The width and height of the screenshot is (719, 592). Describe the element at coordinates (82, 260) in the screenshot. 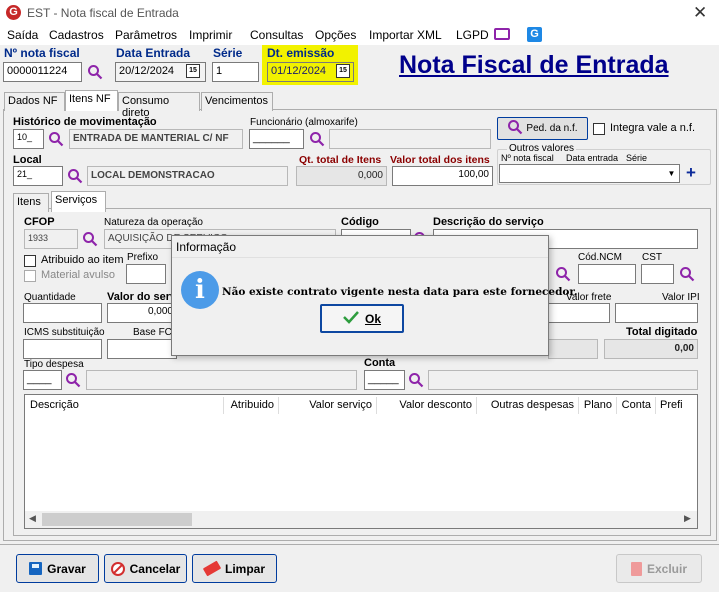

I see `atribuido-label: Atribuido ao item` at that location.